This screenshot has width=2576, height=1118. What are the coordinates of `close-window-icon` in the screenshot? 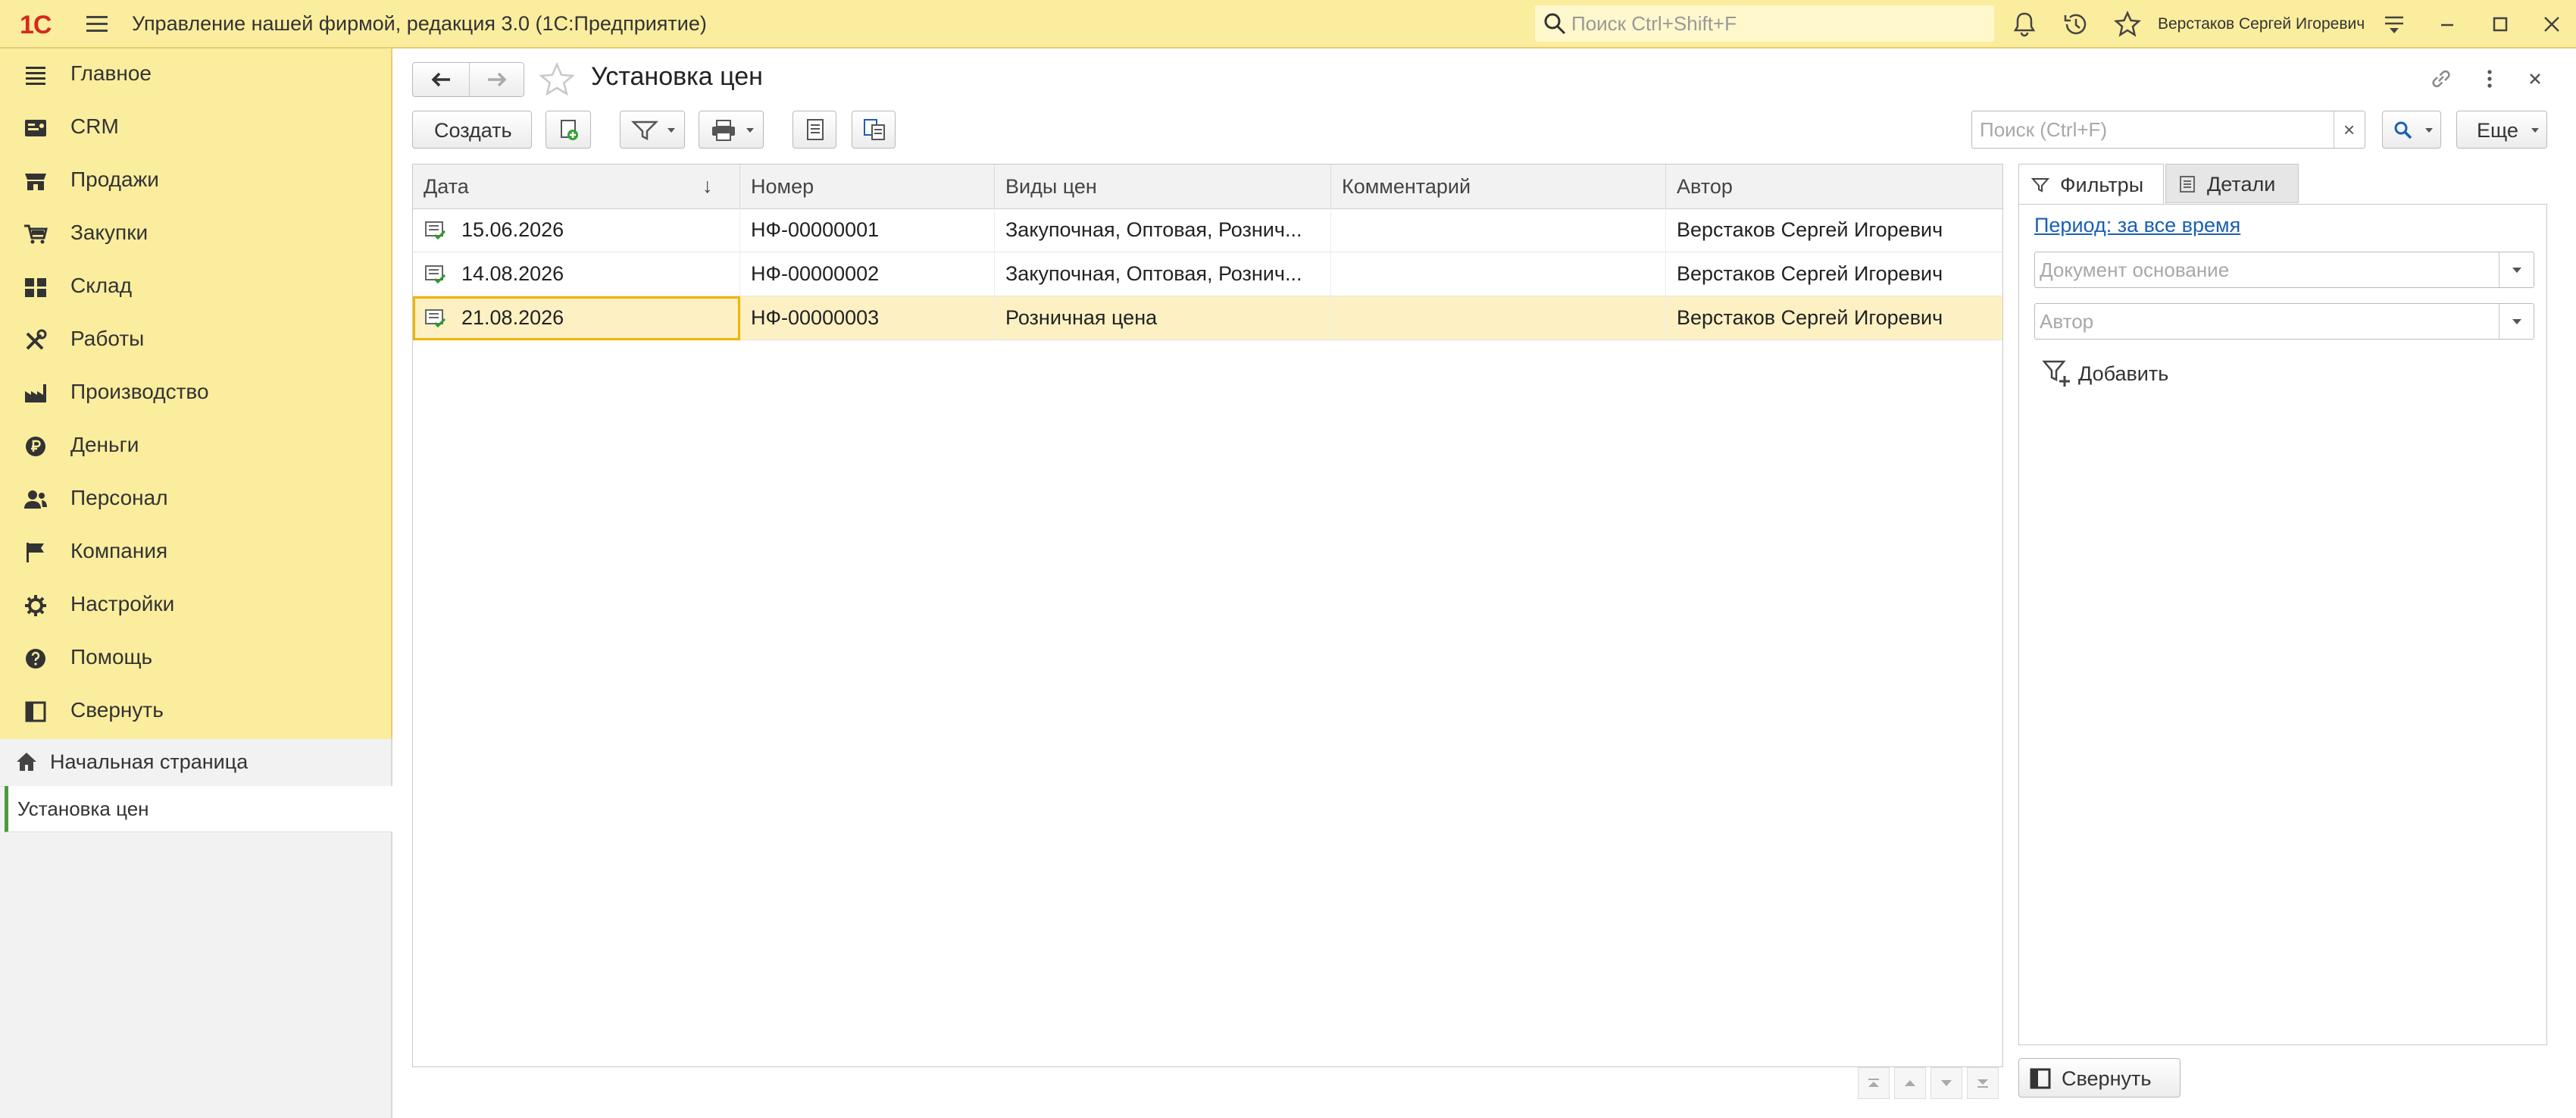 It's located at (2552, 24).